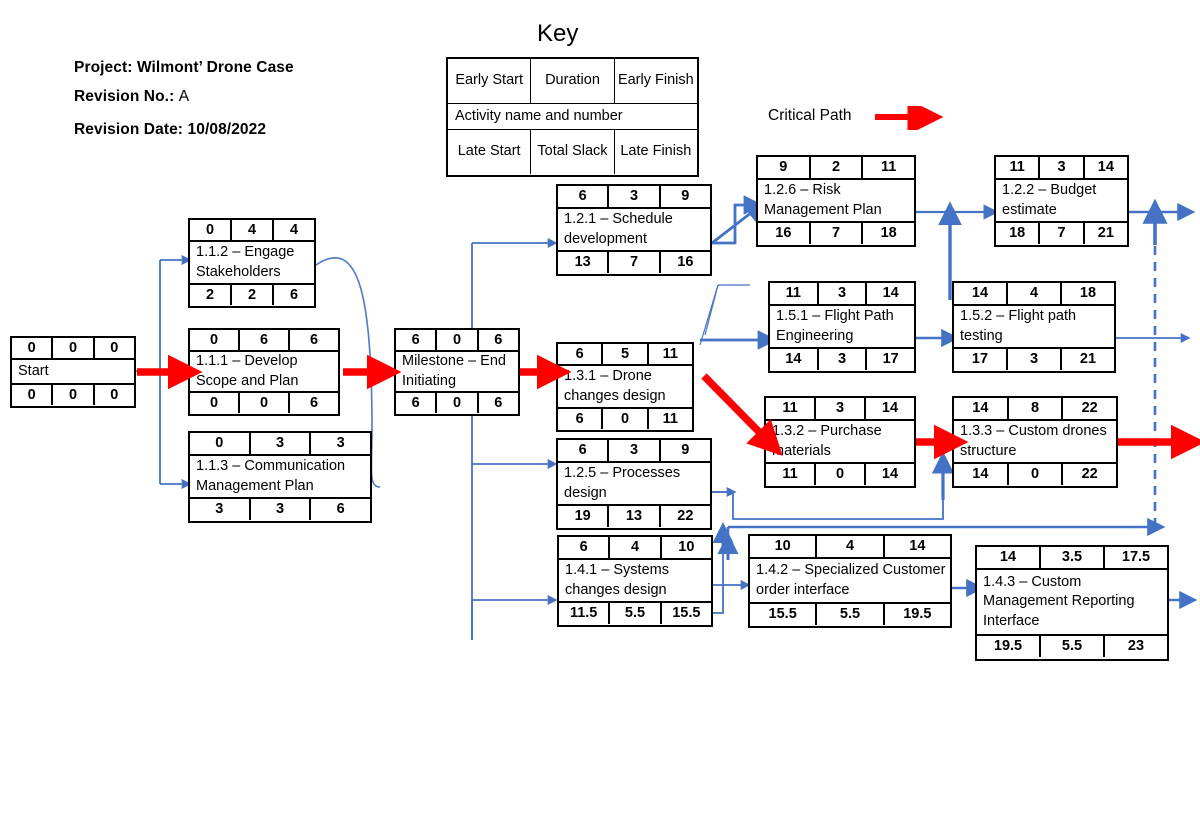 Image resolution: width=1200 pixels, height=831 pixels. What do you see at coordinates (573, 152) in the screenshot?
I see `key-total-slack: Total Slack` at bounding box center [573, 152].